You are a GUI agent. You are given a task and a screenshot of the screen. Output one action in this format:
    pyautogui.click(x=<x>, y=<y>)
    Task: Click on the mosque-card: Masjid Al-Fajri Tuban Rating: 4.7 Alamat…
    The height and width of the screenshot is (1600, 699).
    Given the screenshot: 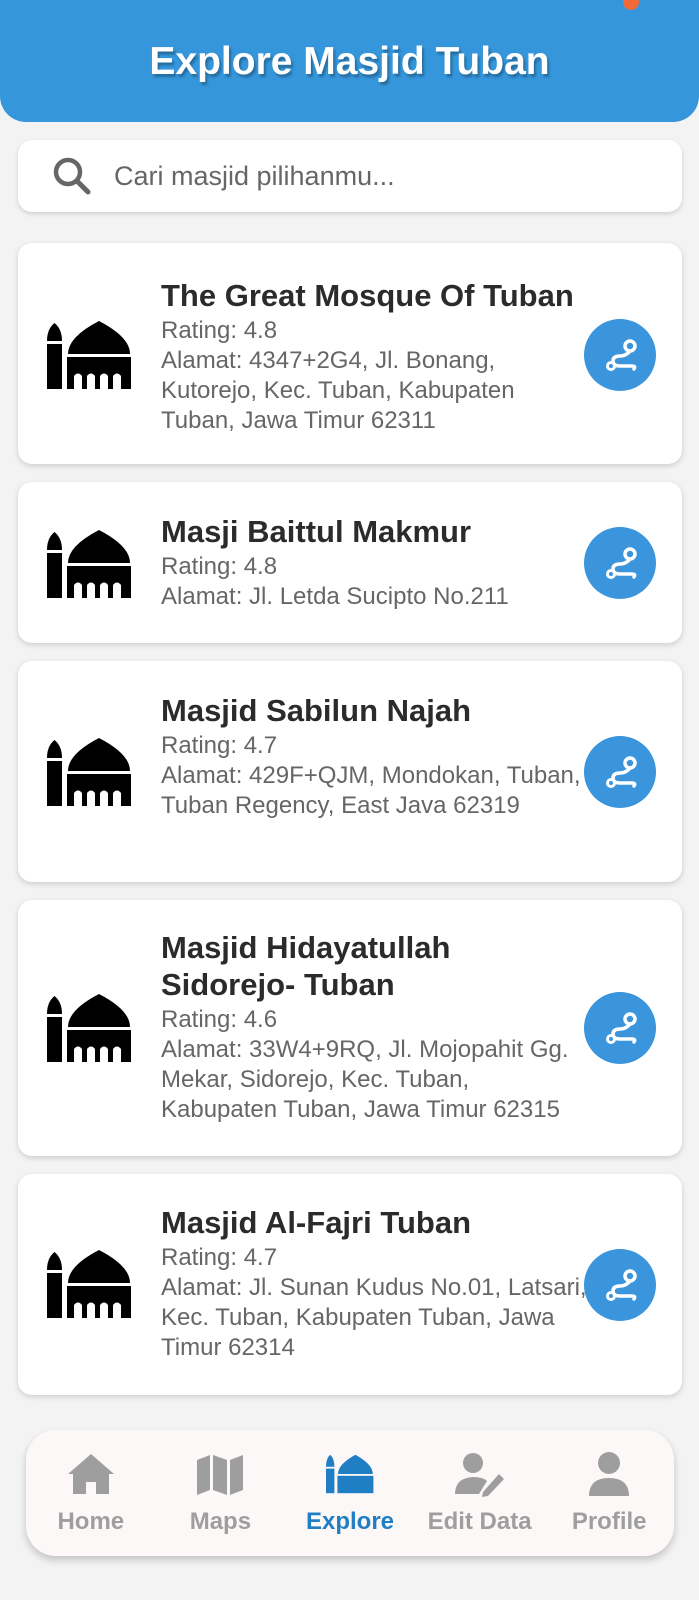 What is the action you would take?
    pyautogui.click(x=350, y=1284)
    